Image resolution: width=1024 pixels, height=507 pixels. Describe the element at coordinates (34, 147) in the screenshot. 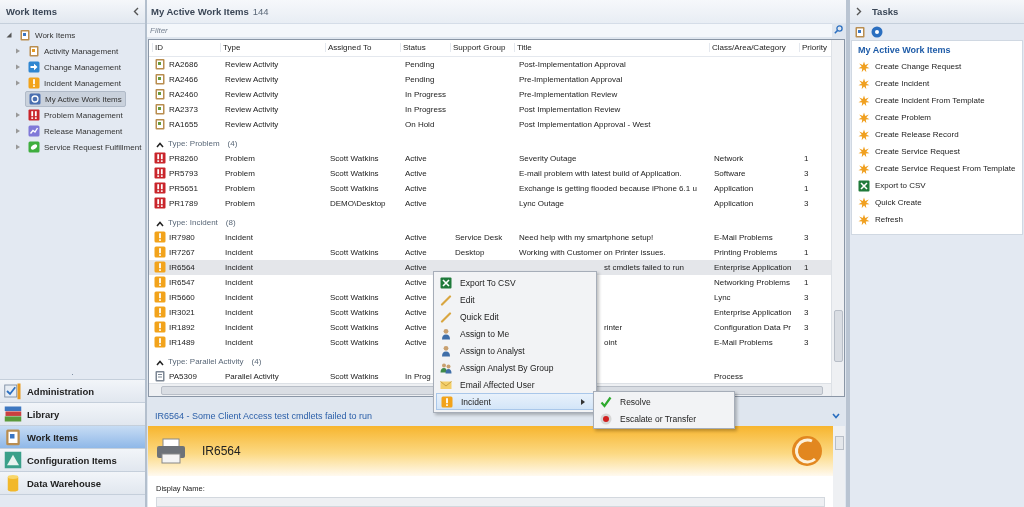

I see `pill-icon` at that location.